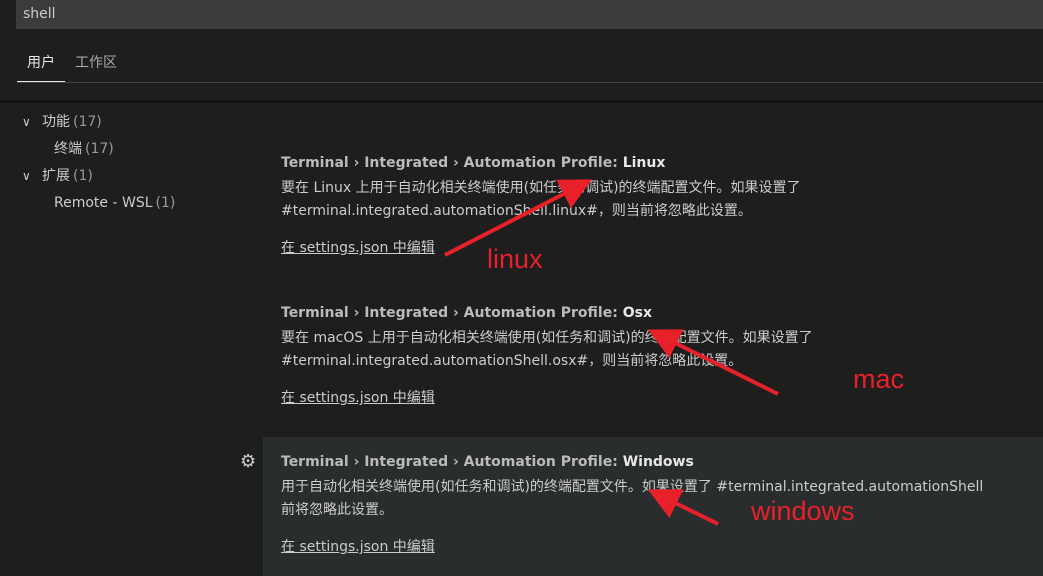 Image resolution: width=1043 pixels, height=576 pixels. What do you see at coordinates (713, 362) in the screenshot?
I see `arrow-mac` at bounding box center [713, 362].